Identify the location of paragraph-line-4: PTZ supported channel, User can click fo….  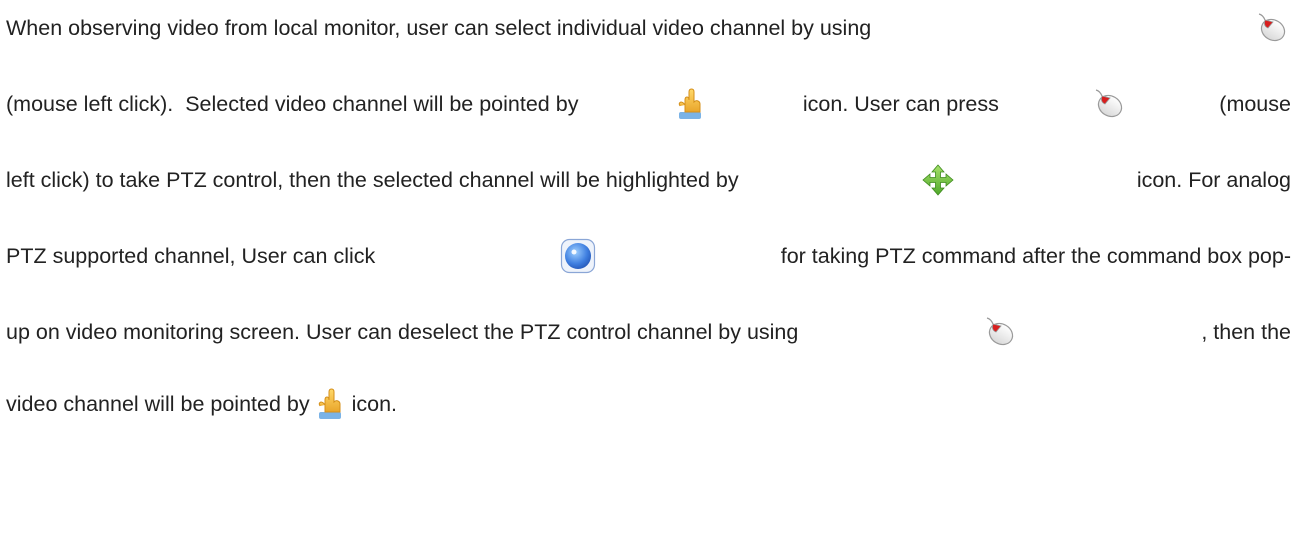
(648, 256).